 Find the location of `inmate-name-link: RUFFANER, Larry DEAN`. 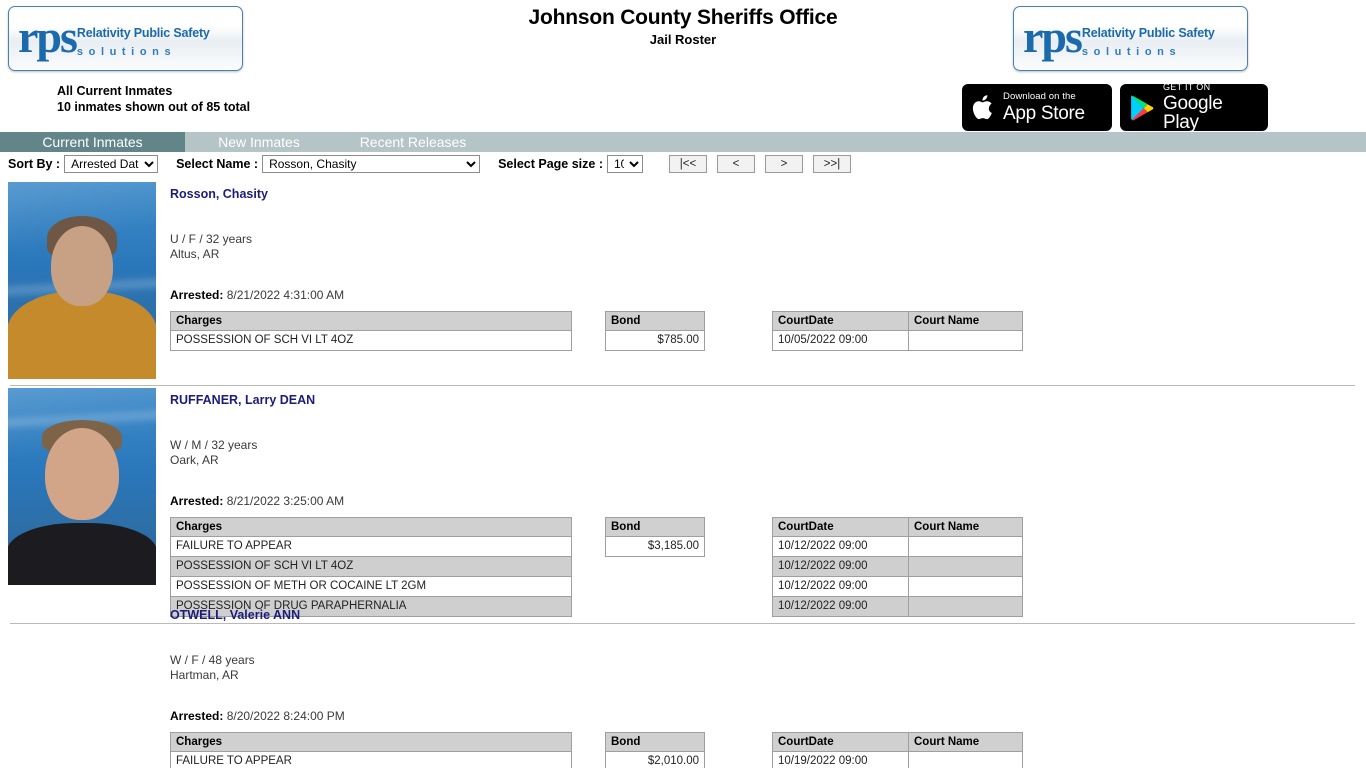

inmate-name-link: RUFFANER, Larry DEAN is located at coordinates (242, 400).